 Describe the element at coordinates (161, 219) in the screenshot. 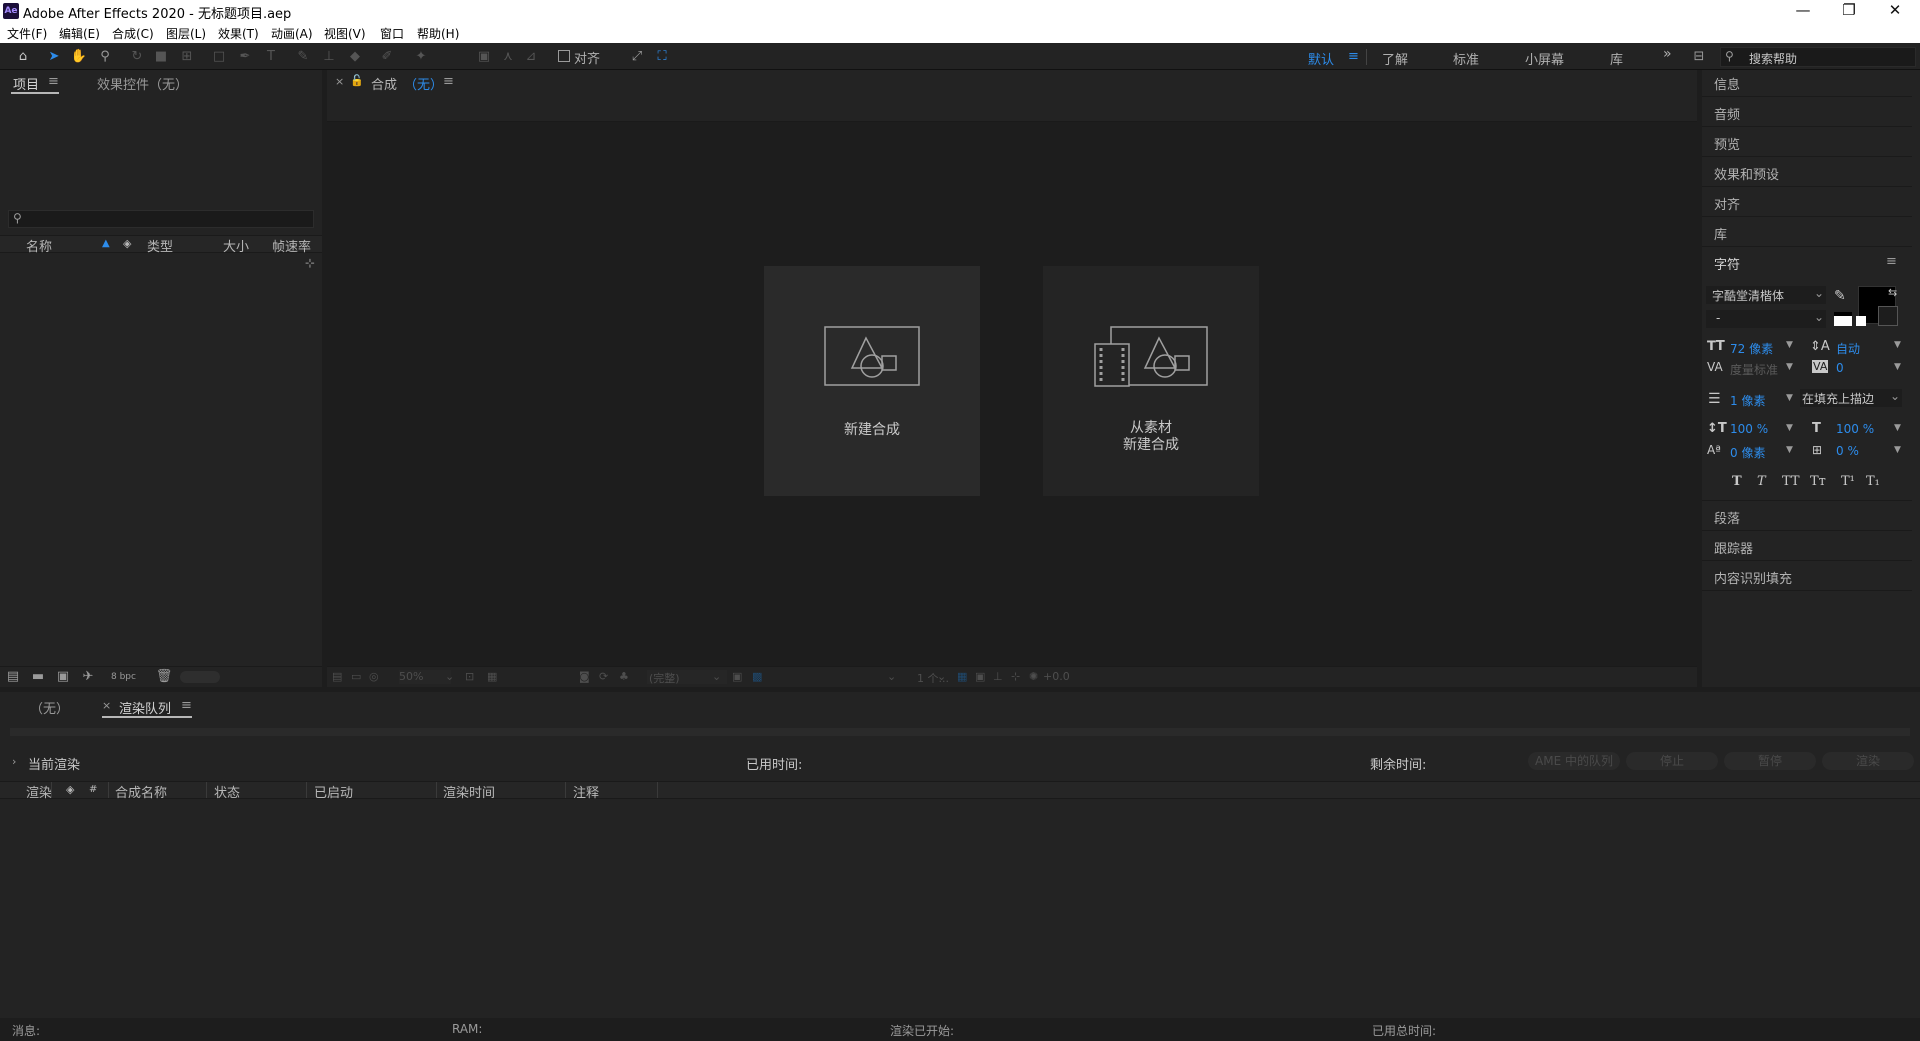

I see `project-search-input: ⚲` at that location.